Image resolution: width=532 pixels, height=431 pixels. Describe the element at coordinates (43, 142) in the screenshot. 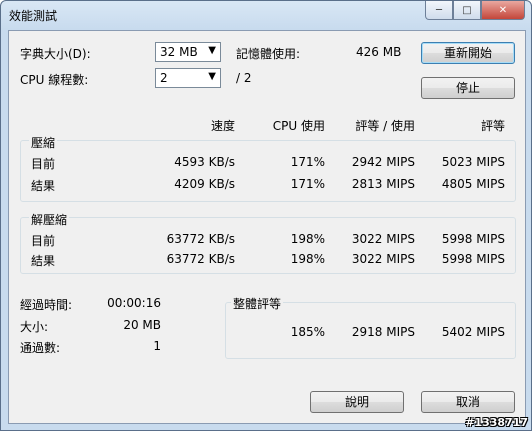

I see `compression-group-title: 壓縮` at that location.